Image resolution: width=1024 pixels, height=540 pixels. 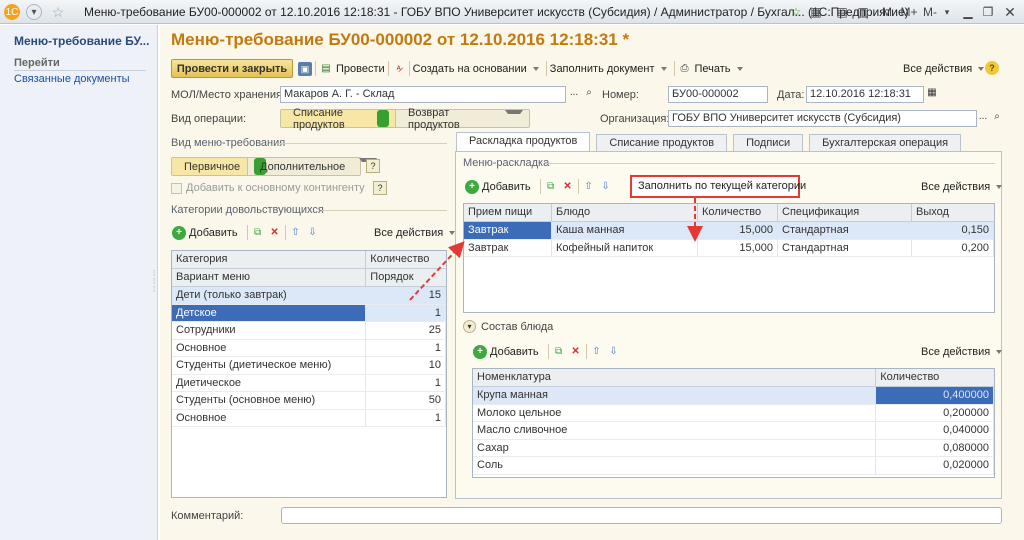 What do you see at coordinates (556, 249) in the screenshot?
I see `annotation-arrows` at bounding box center [556, 249].